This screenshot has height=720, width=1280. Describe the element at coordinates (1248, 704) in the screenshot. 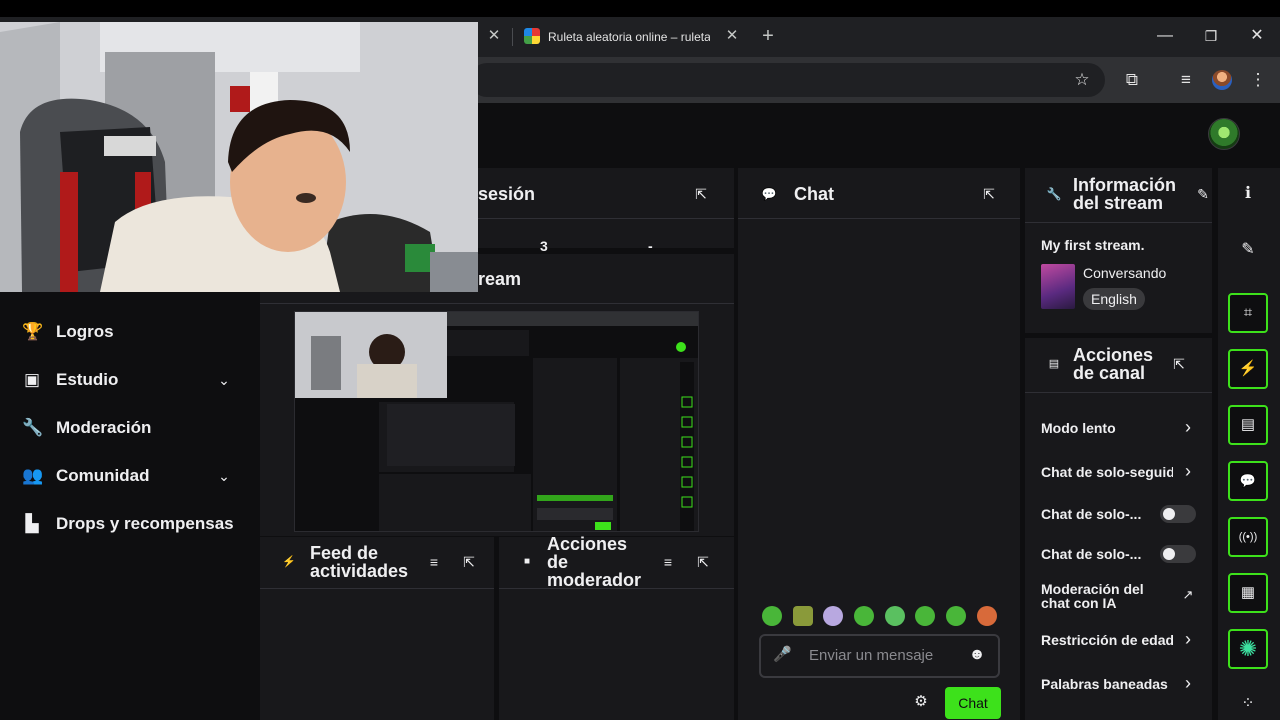

I see `more-icon: ⁘` at that location.